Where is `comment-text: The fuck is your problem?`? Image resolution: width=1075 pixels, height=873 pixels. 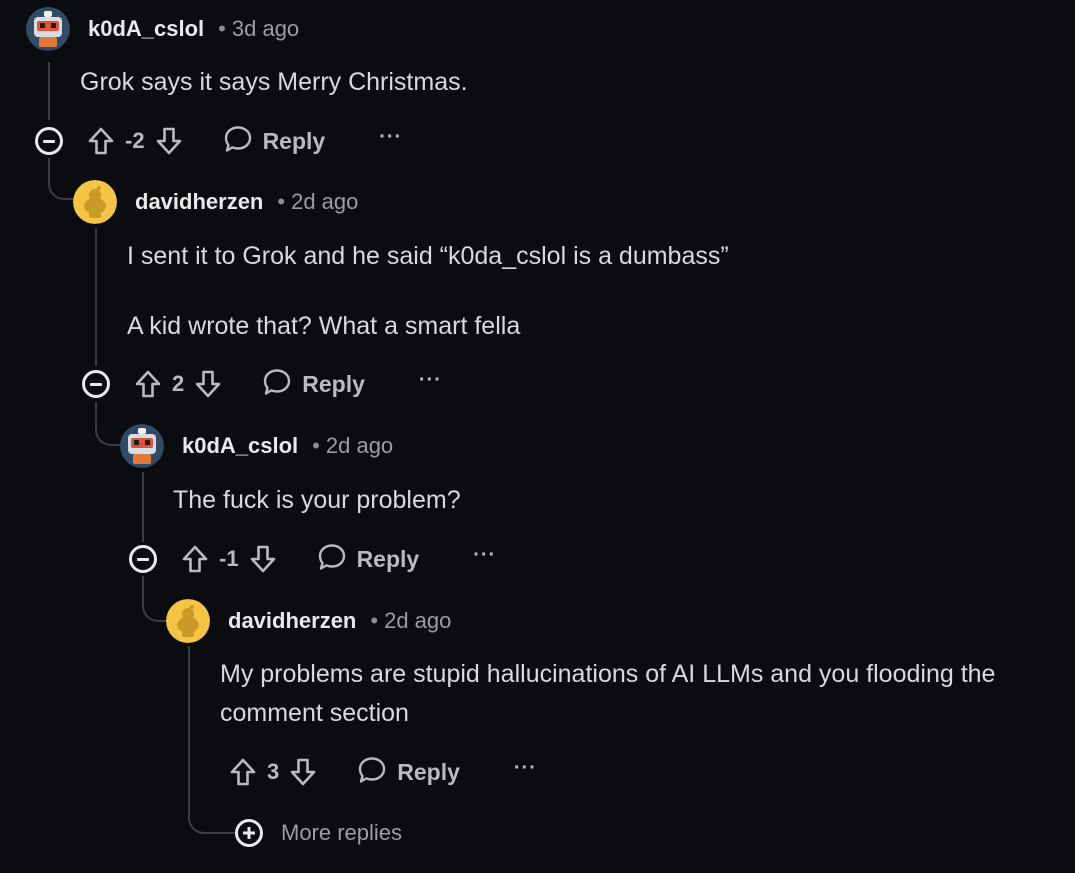 comment-text: The fuck is your problem? is located at coordinates (317, 500).